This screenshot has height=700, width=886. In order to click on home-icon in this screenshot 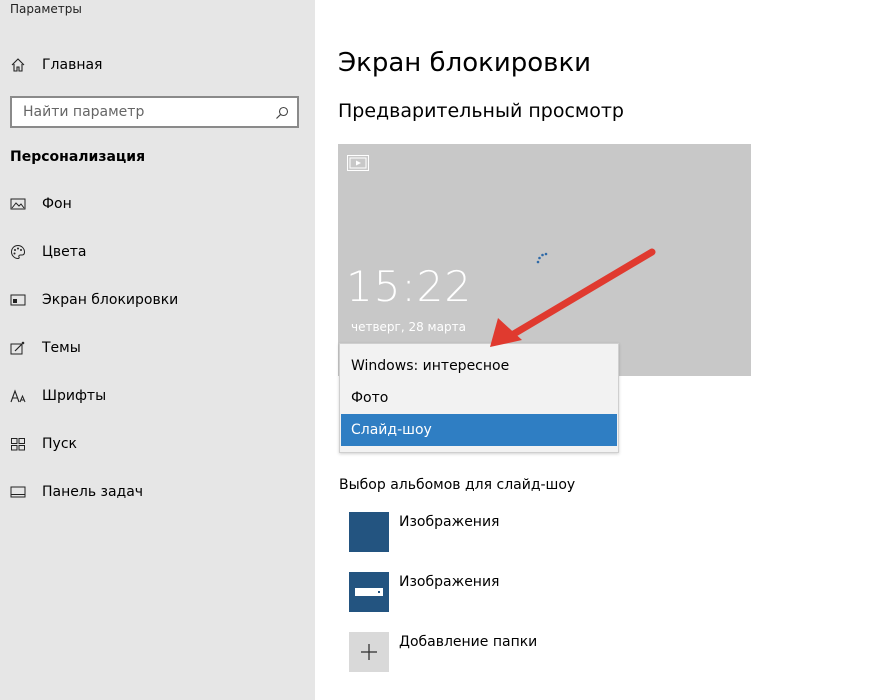, I will do `click(18, 65)`.